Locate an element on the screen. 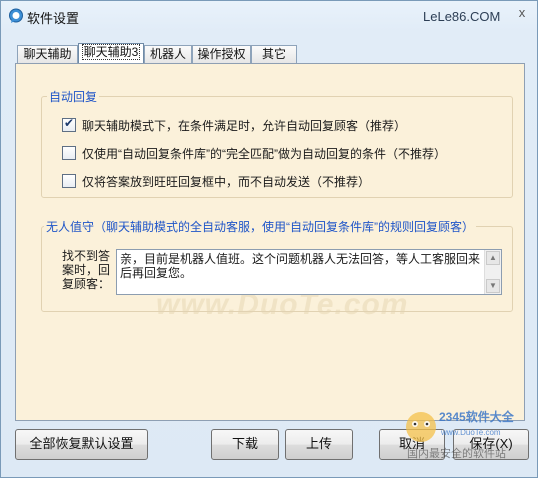  watermark-logo-text: 2345软件大全 is located at coordinates (477, 416).